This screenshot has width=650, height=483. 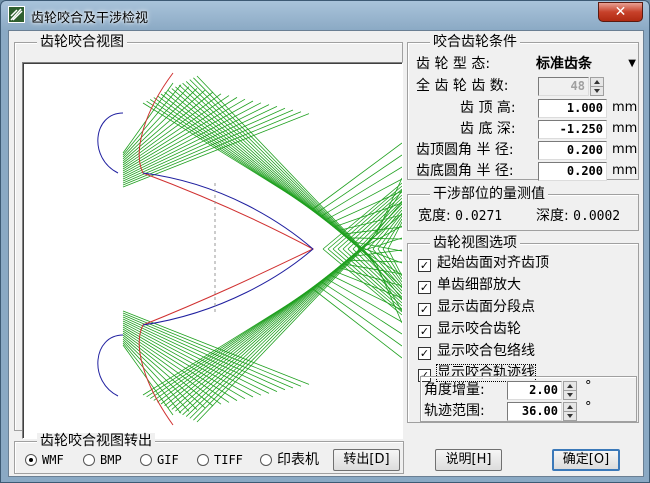 I want to click on export-group: 齿轮咬合视图转出 WMF BMP GIF TIFF 印表机 转出[D], so click(x=209, y=453).